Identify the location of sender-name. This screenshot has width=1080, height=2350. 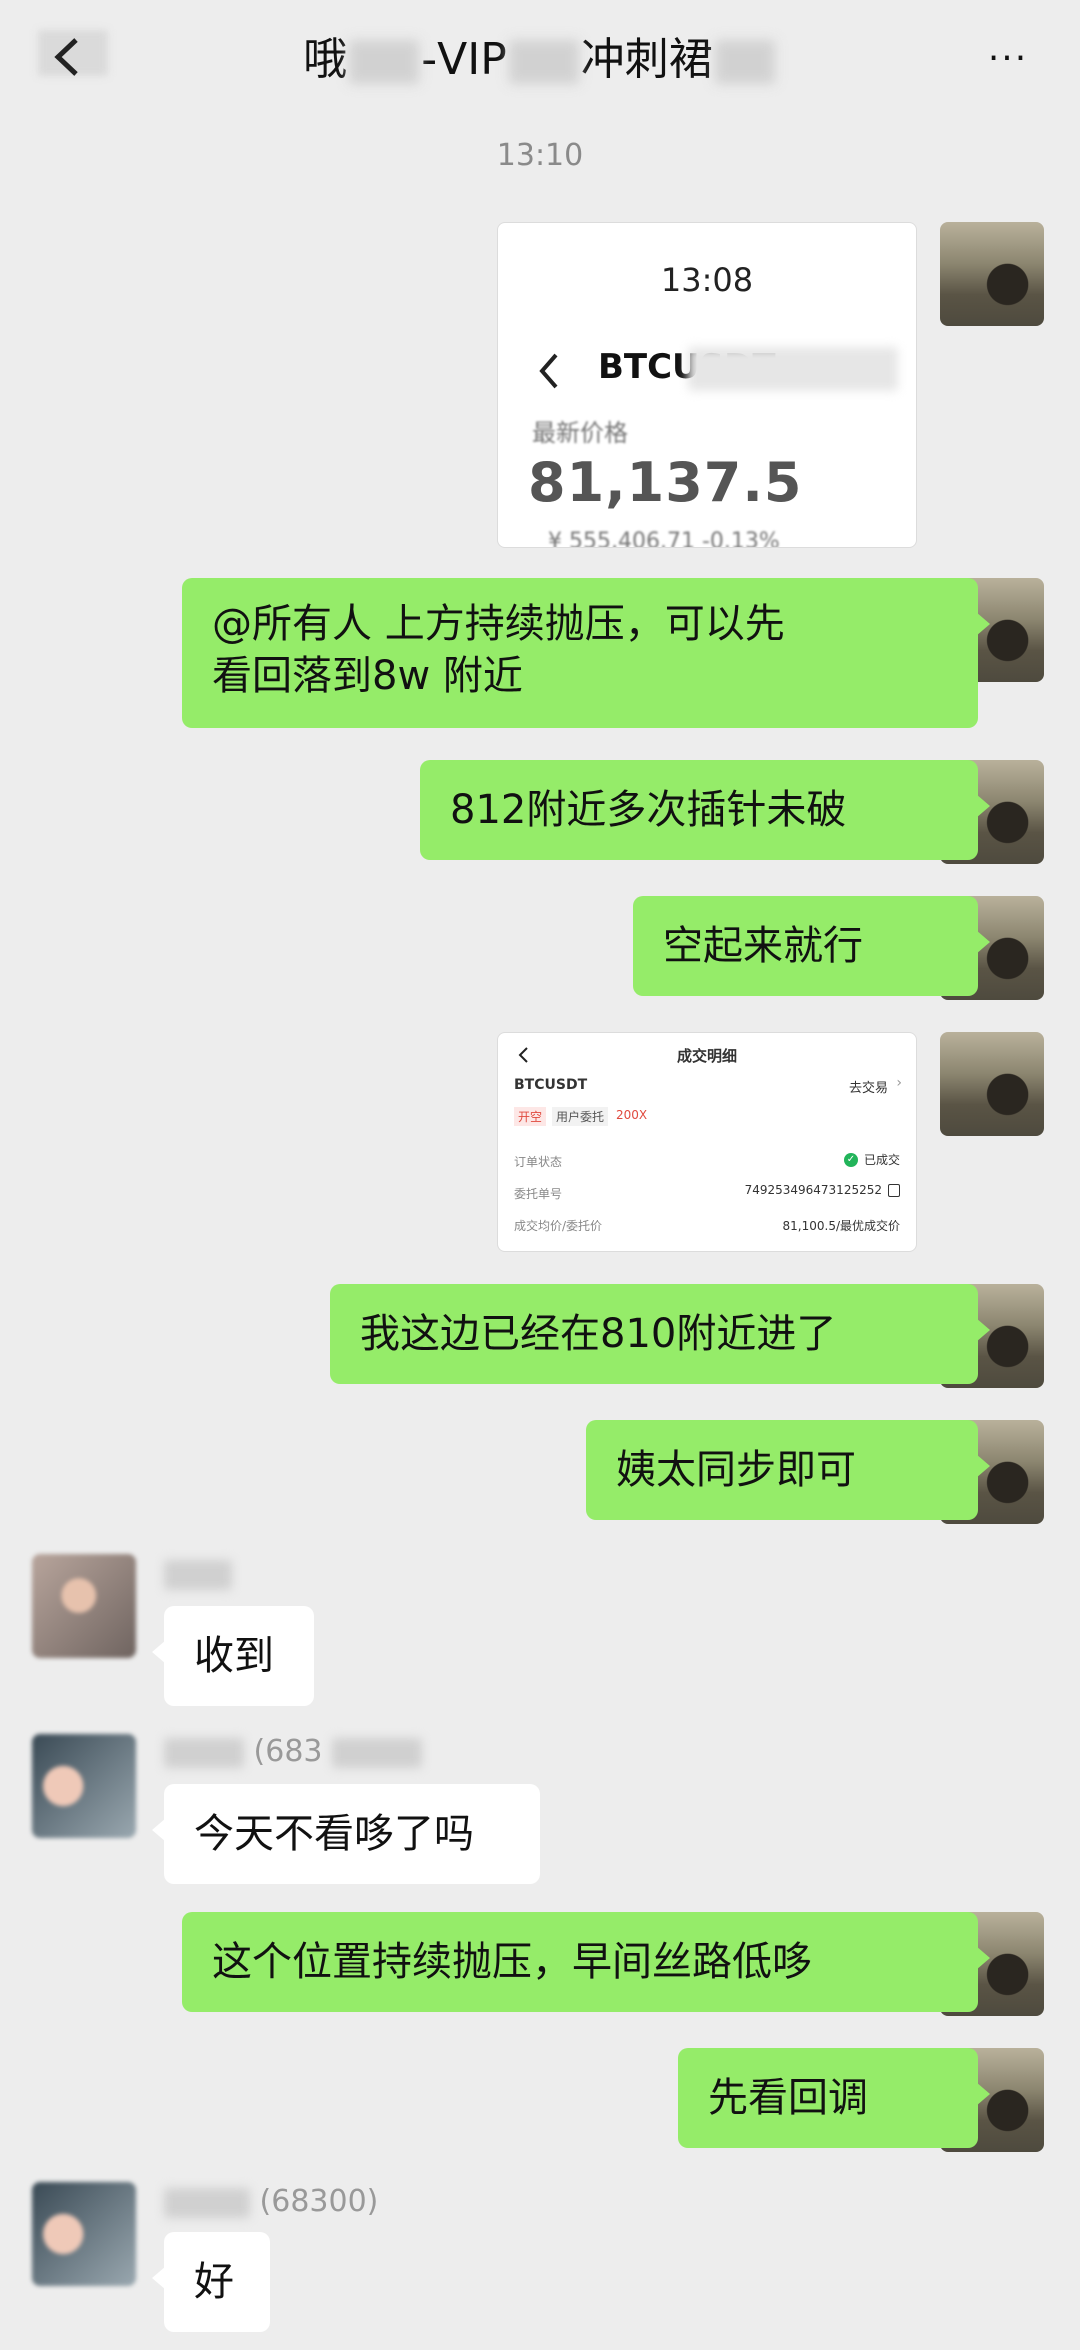
(198, 1573).